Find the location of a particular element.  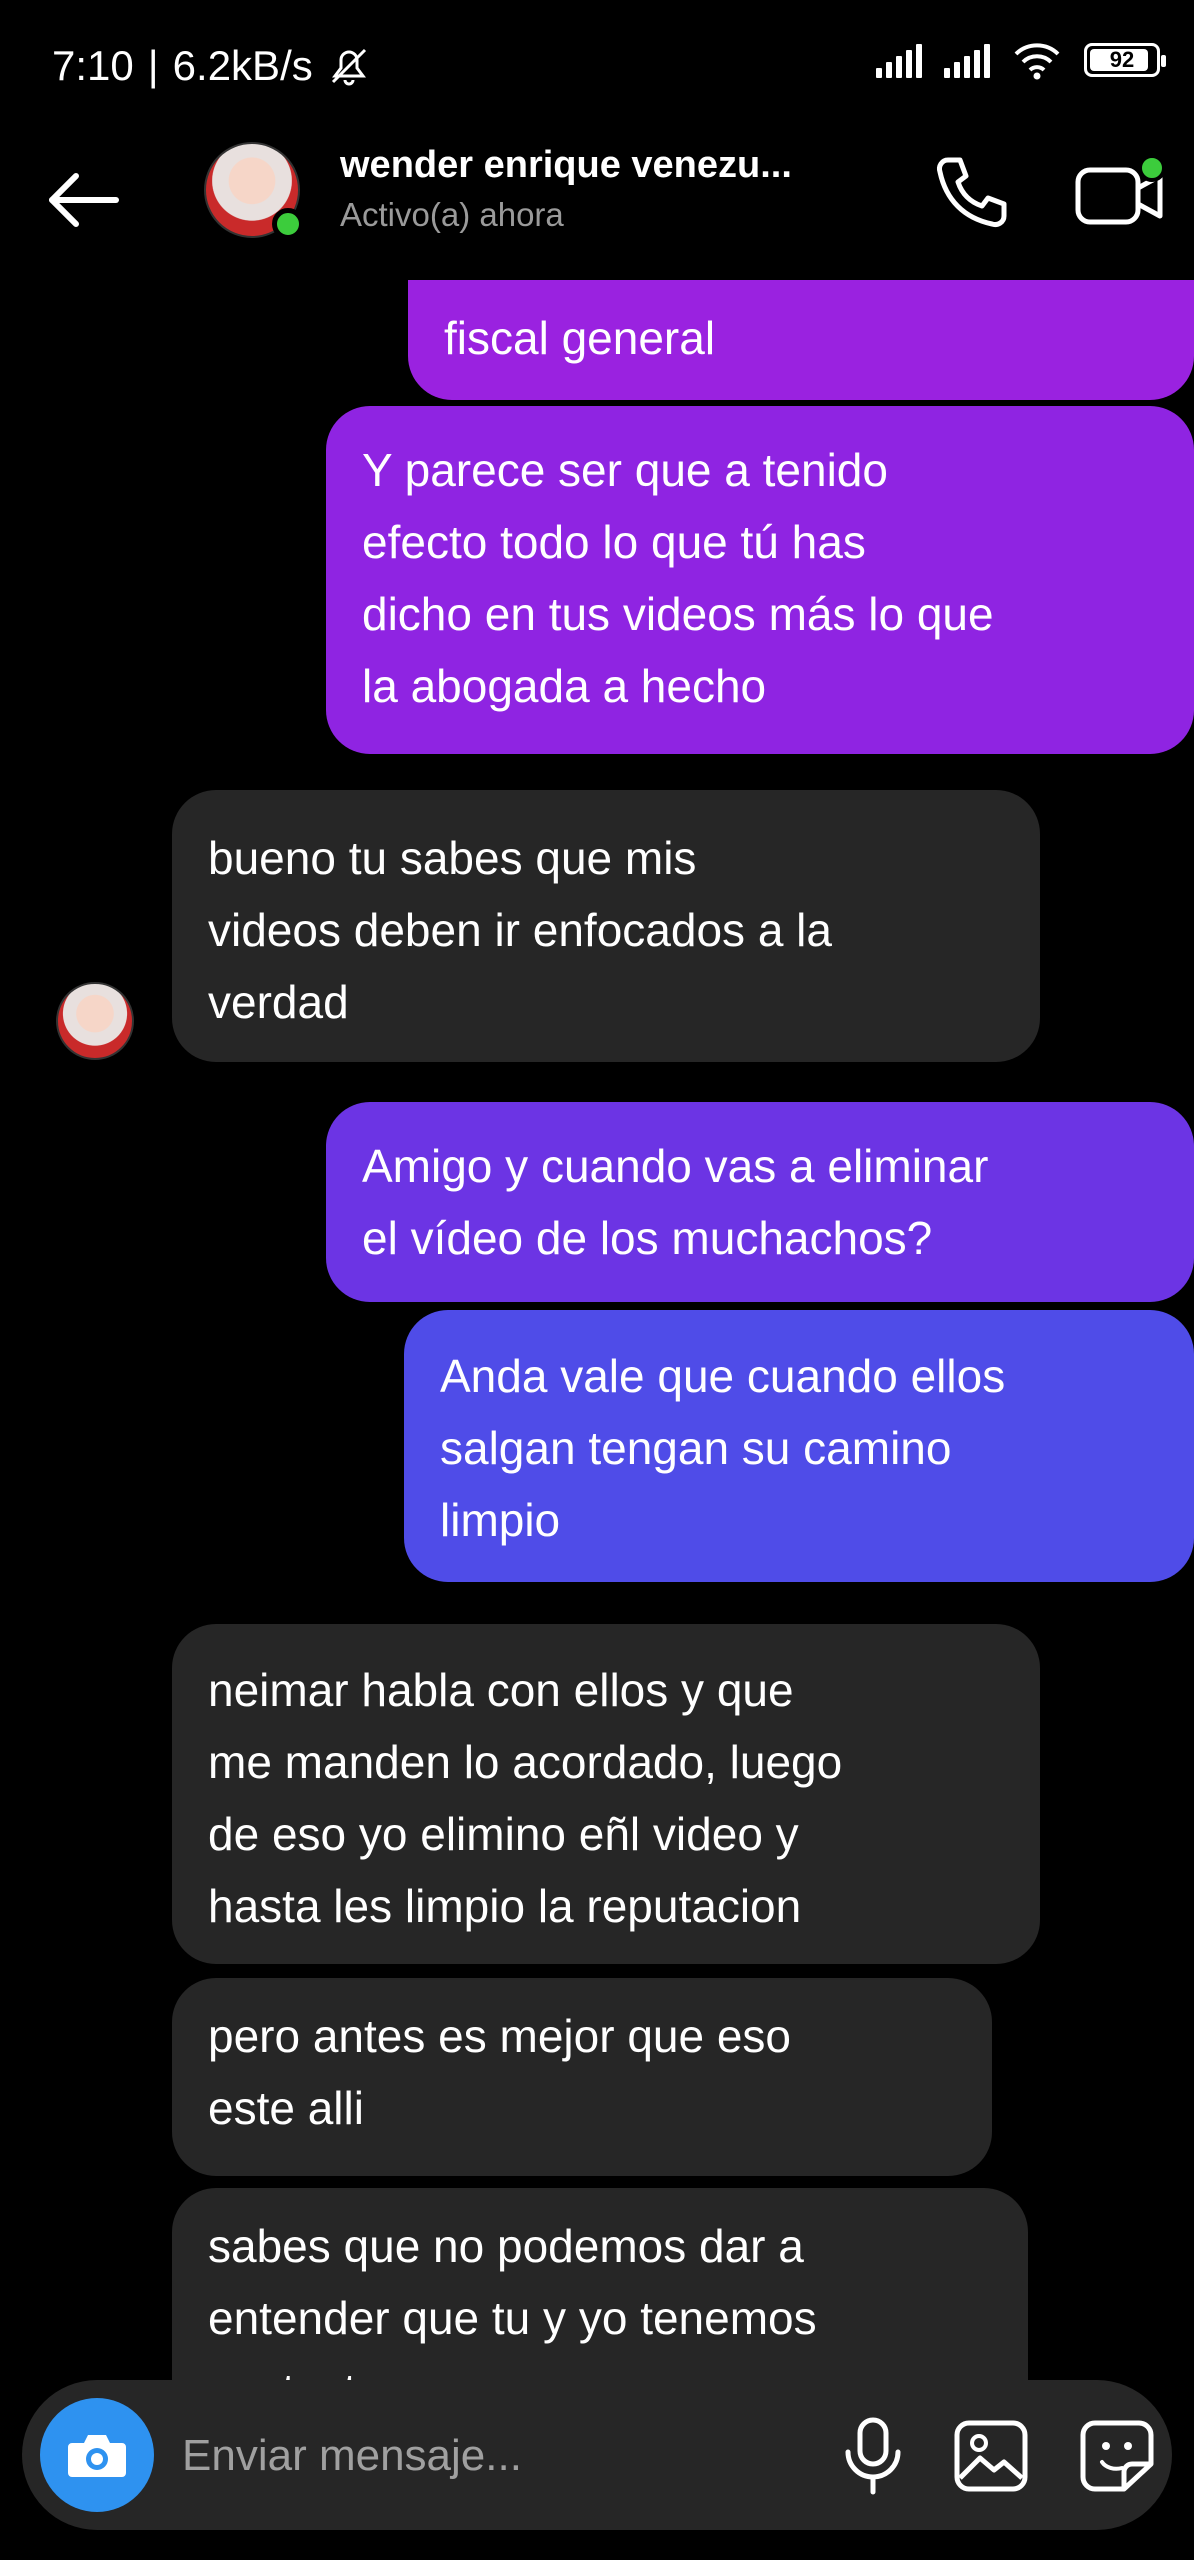

sender-avatar is located at coordinates (95, 1021).